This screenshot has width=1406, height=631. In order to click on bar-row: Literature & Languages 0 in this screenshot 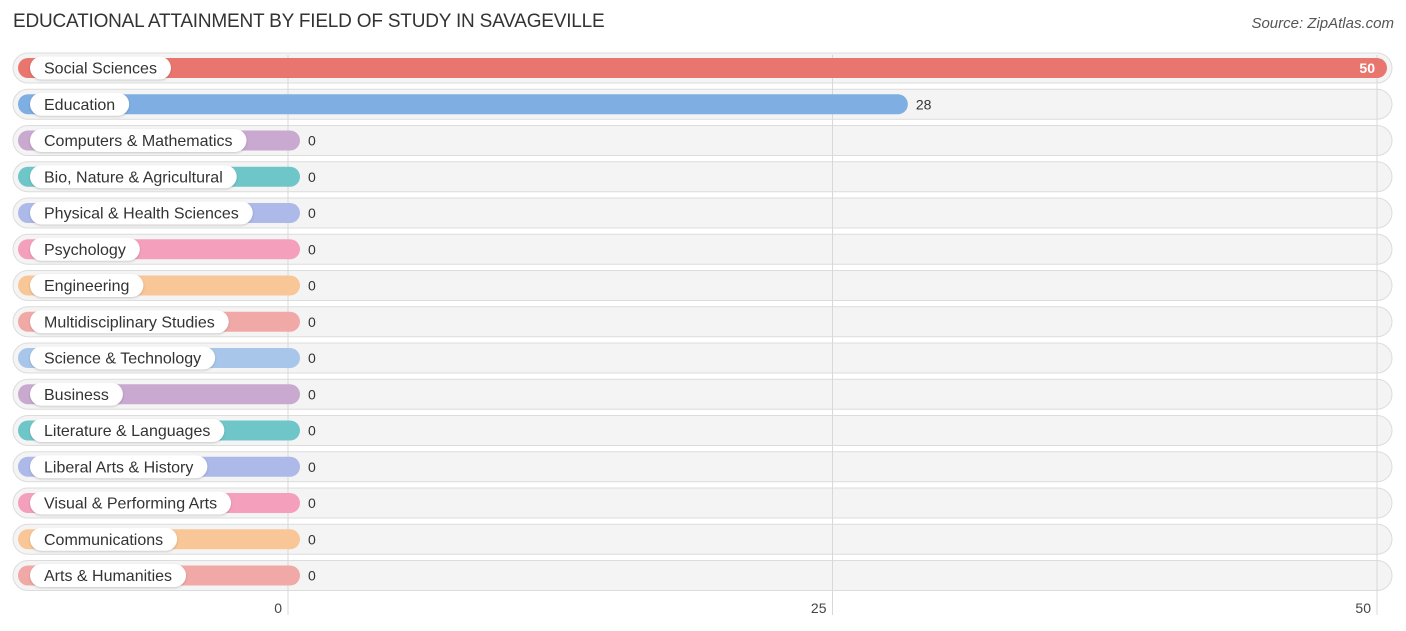, I will do `click(167, 430)`.